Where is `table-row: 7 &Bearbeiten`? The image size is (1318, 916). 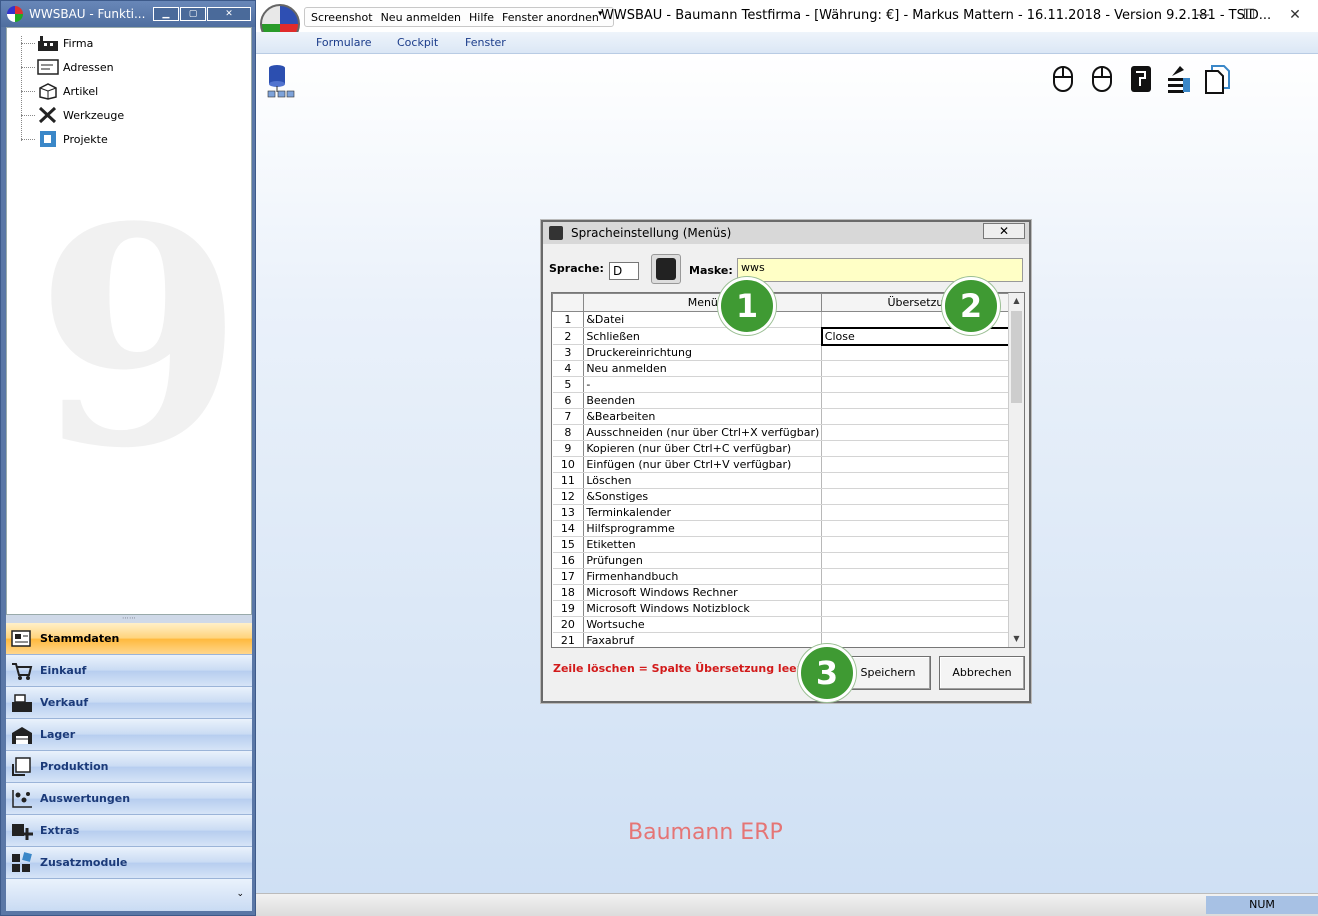
table-row: 7 &Bearbeiten is located at coordinates (788, 416).